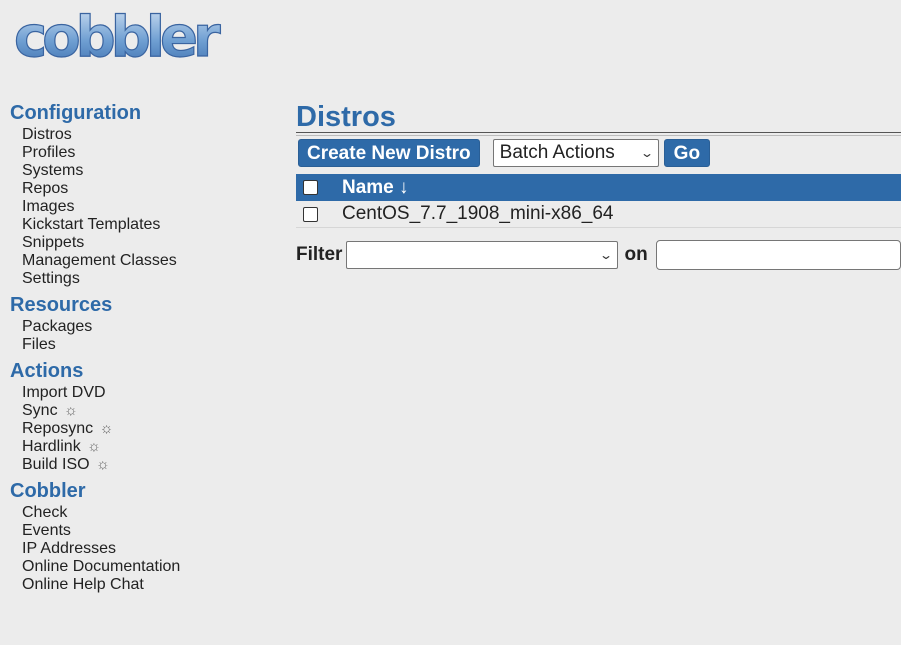 The height and width of the screenshot is (645, 901). What do you see at coordinates (310, 214) in the screenshot?
I see `row-checkbox` at bounding box center [310, 214].